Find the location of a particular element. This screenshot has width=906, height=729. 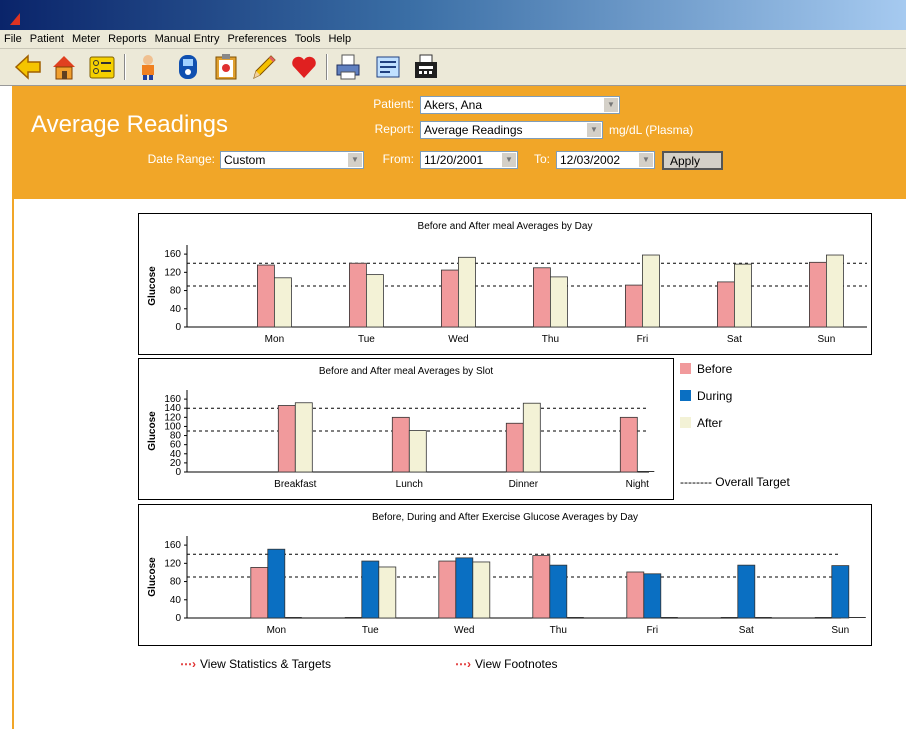

units-label: mg/dL (Plasma) is located at coordinates (651, 130).